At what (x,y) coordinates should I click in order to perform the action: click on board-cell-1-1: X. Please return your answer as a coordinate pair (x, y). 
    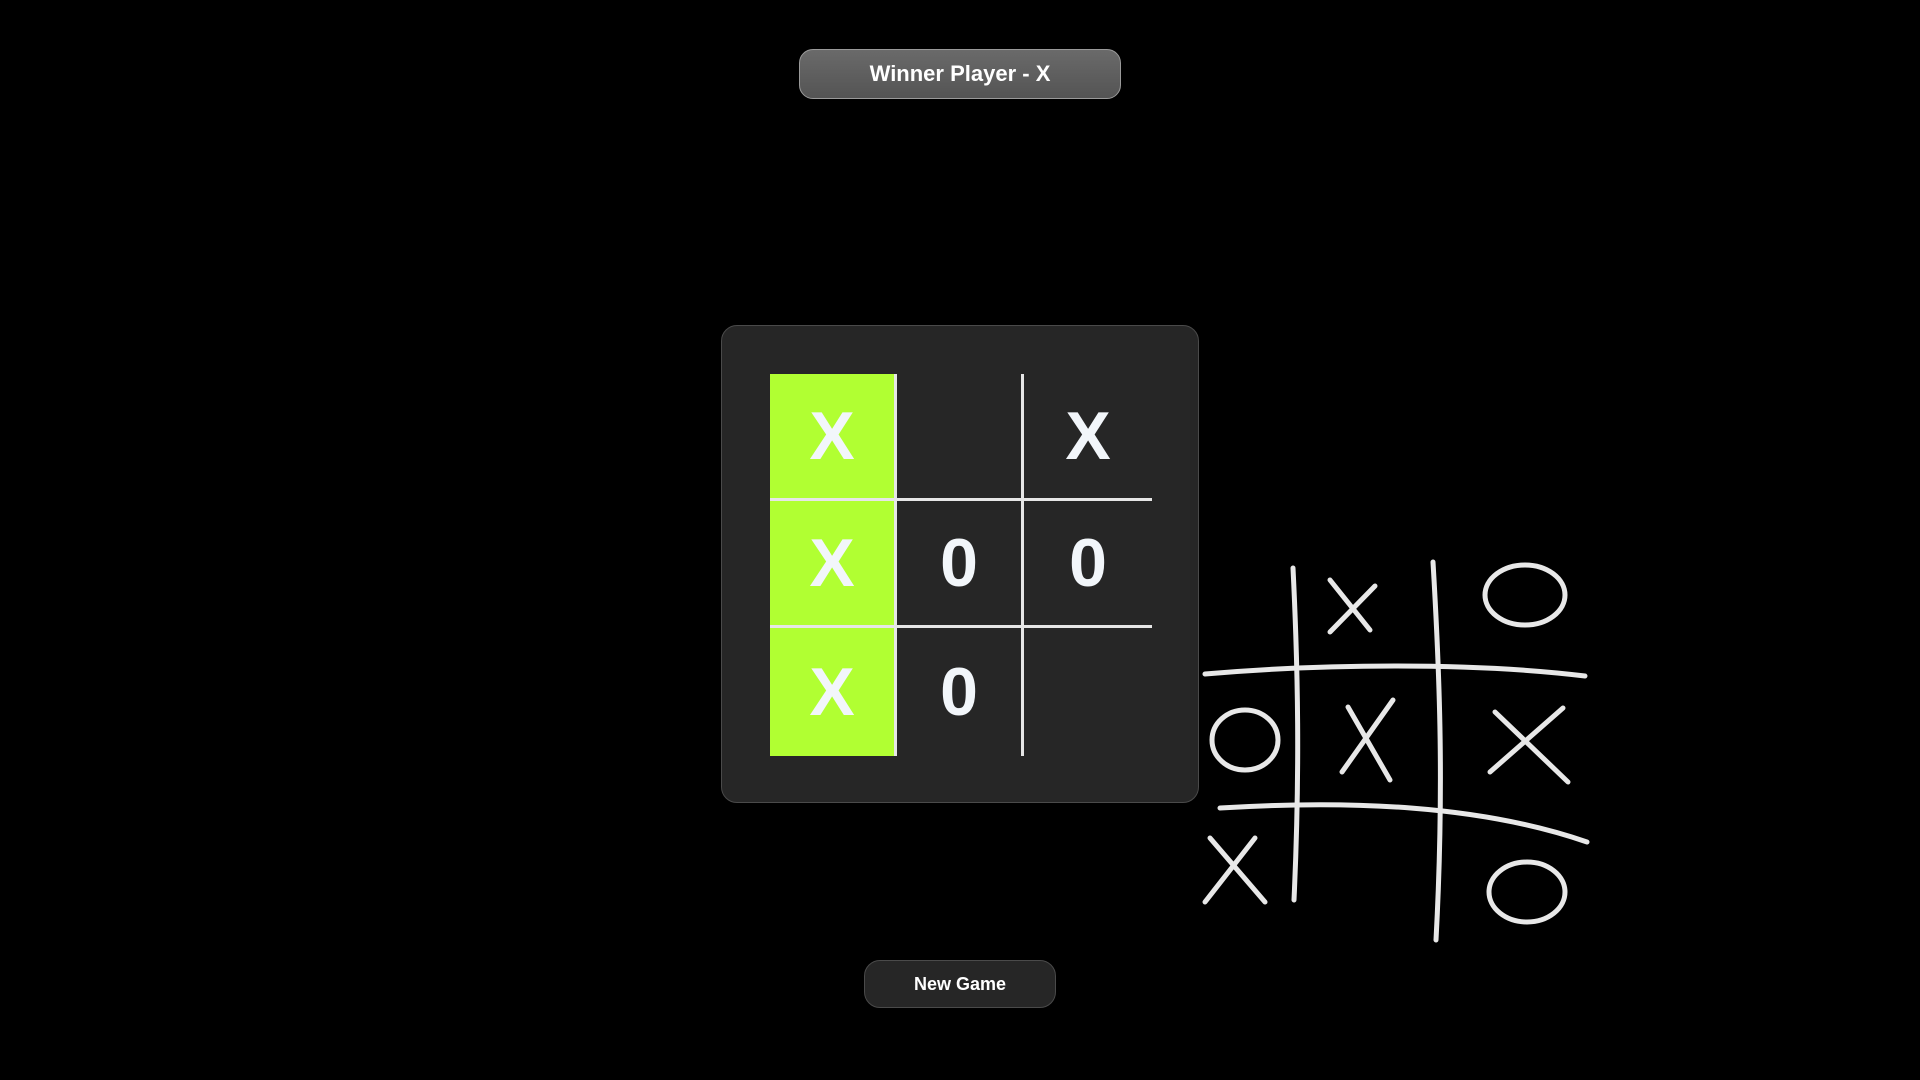
    Looking at the image, I should click on (833, 437).